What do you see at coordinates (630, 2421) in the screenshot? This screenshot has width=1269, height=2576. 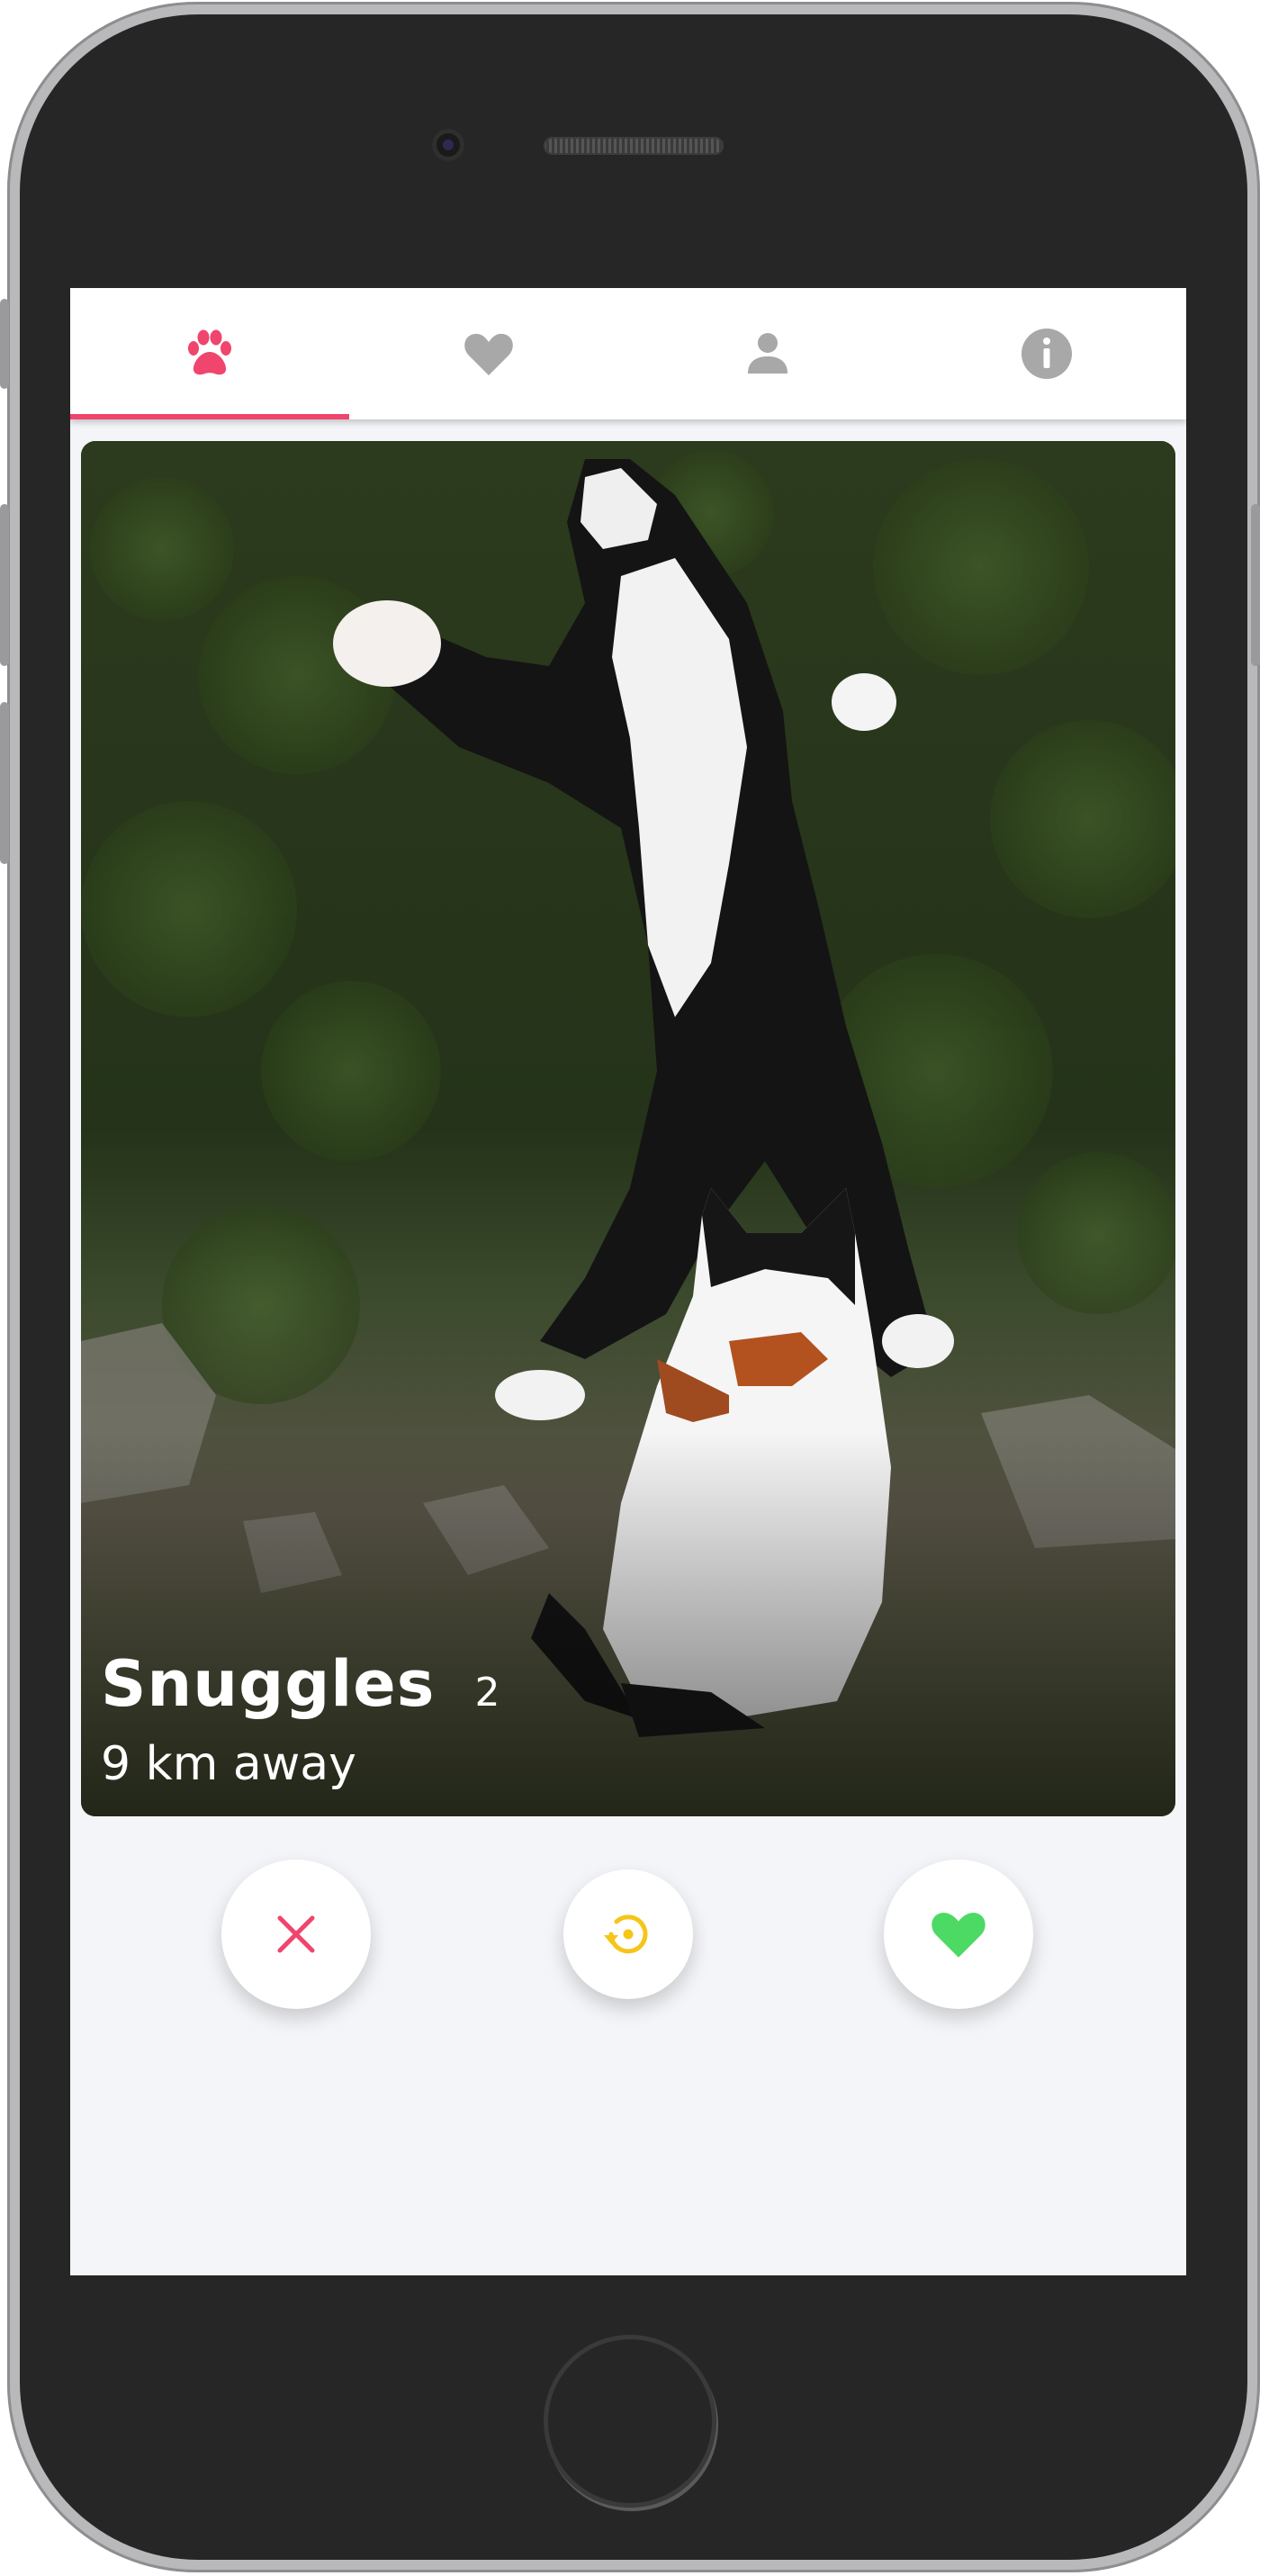 I see `home-button` at bounding box center [630, 2421].